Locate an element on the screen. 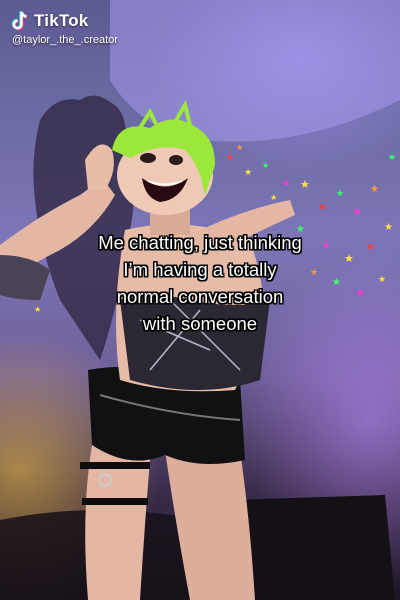 The width and height of the screenshot is (400, 600). caption-line: normal conversation is located at coordinates (200, 296).